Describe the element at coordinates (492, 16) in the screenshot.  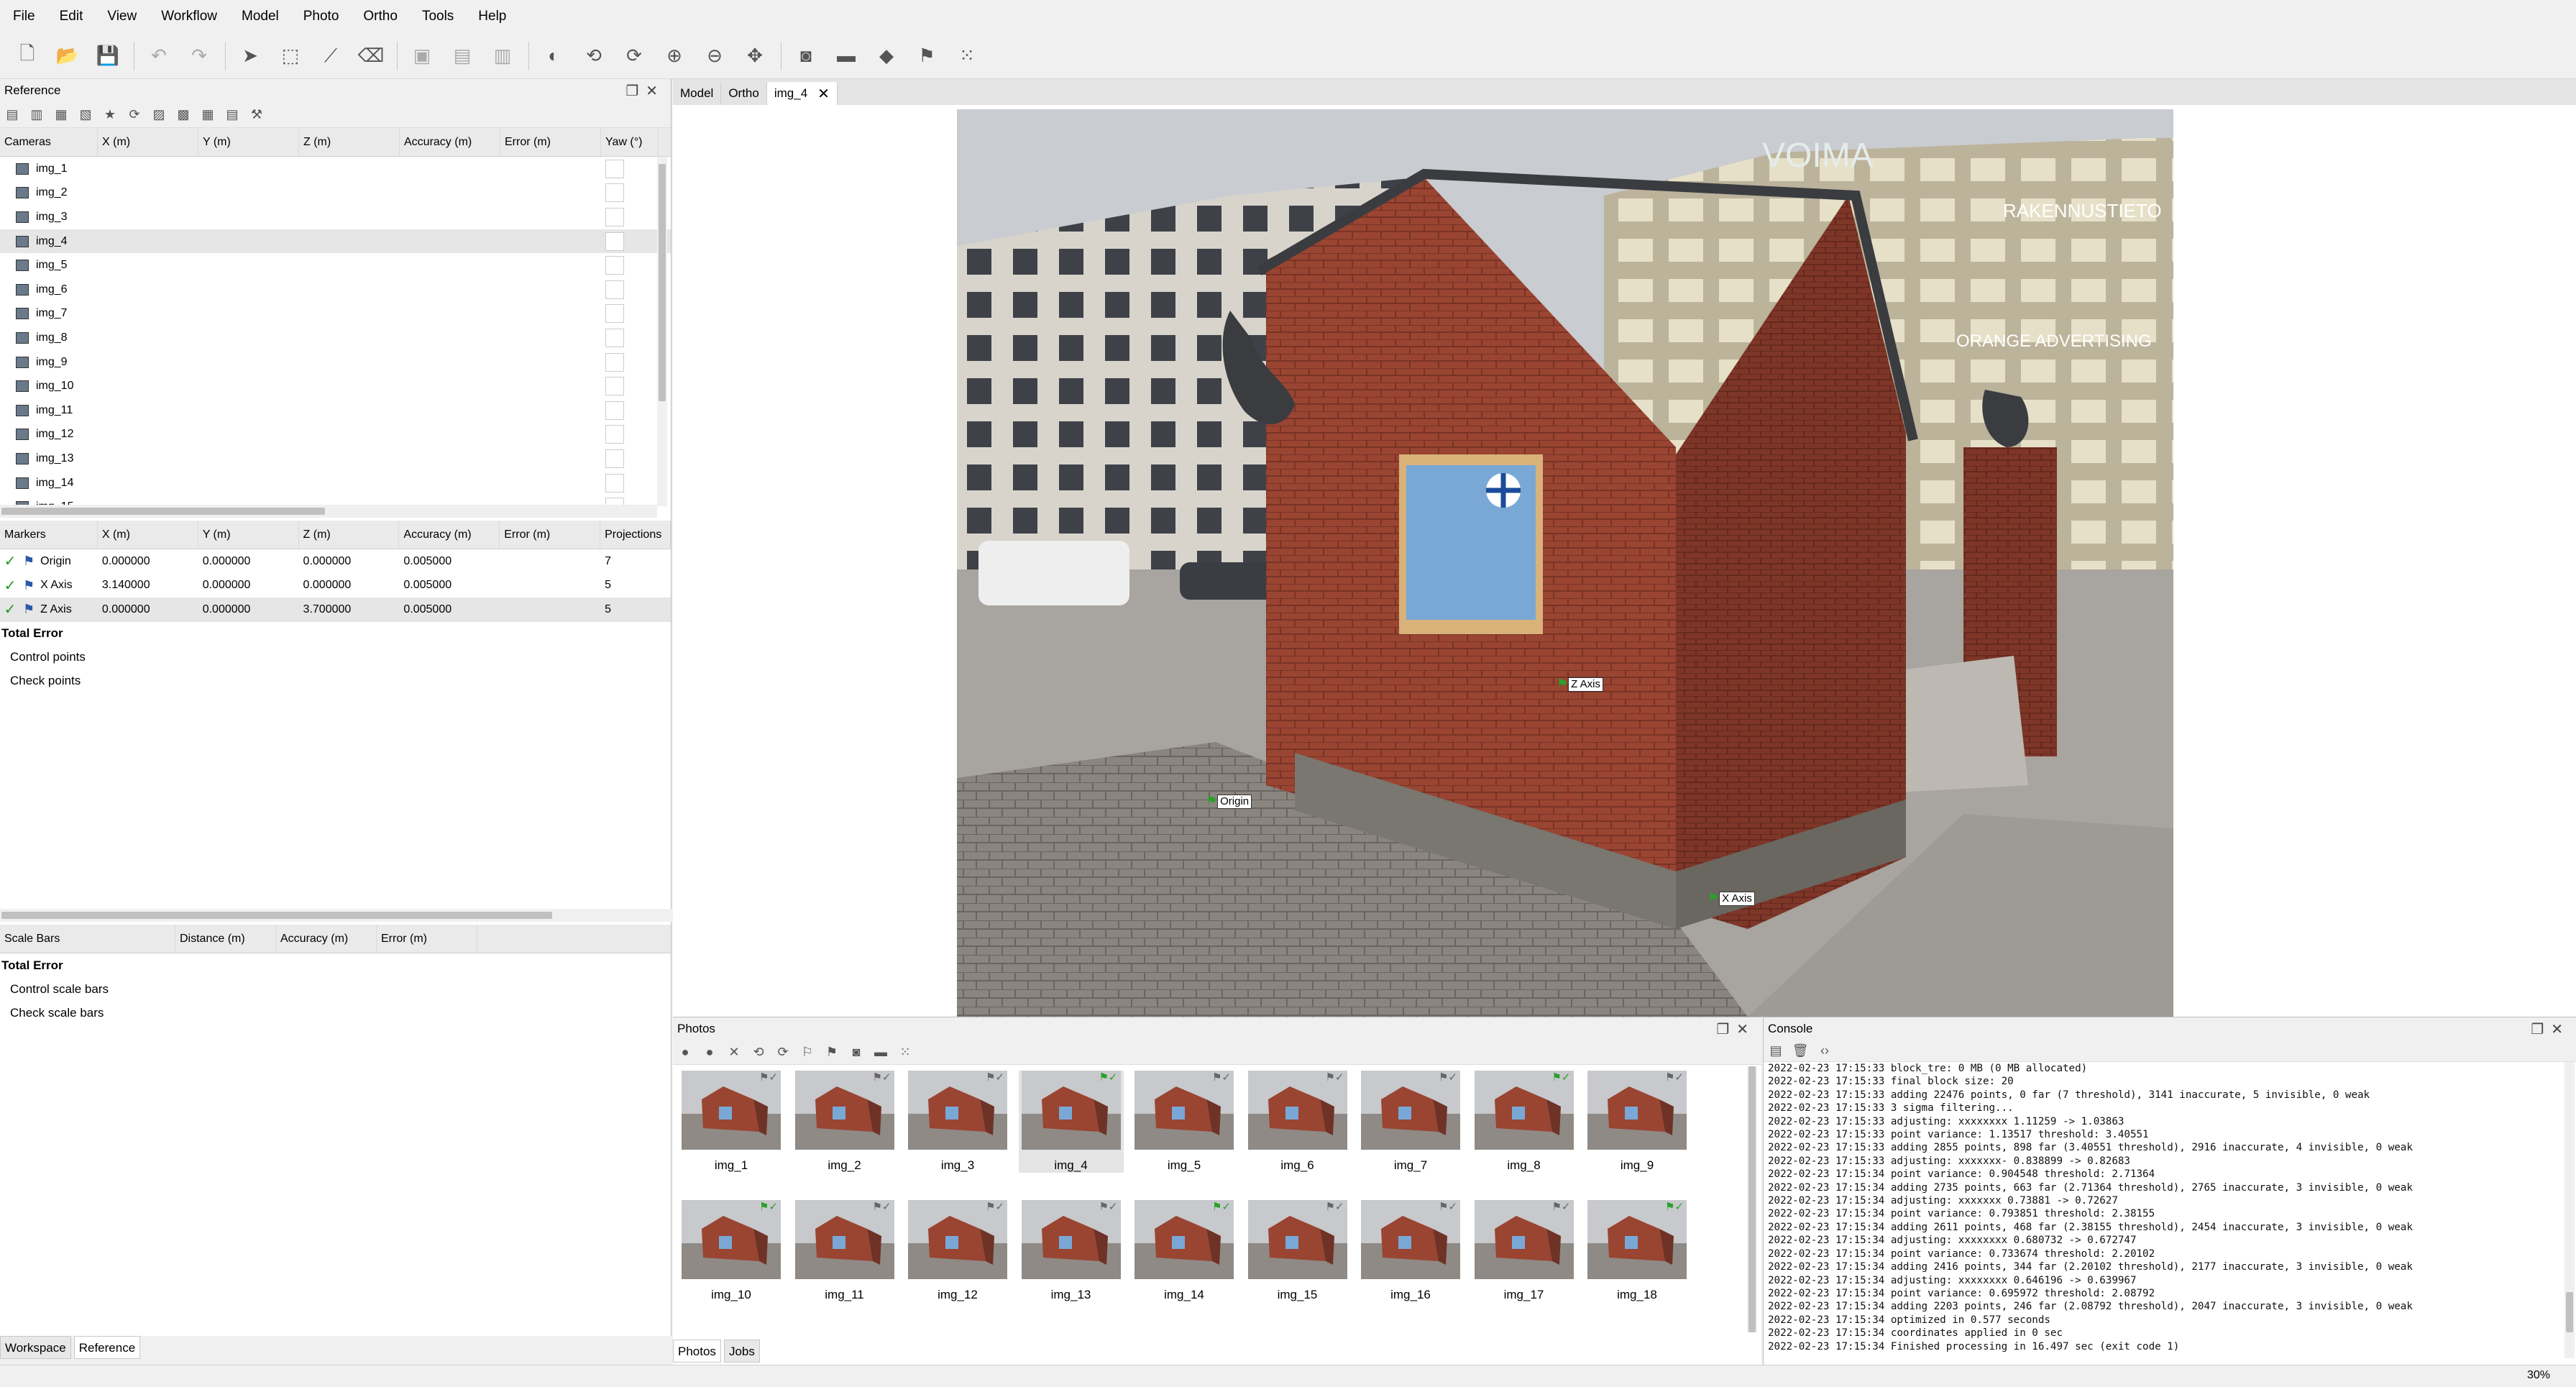
I see `menu-help: Help` at that location.